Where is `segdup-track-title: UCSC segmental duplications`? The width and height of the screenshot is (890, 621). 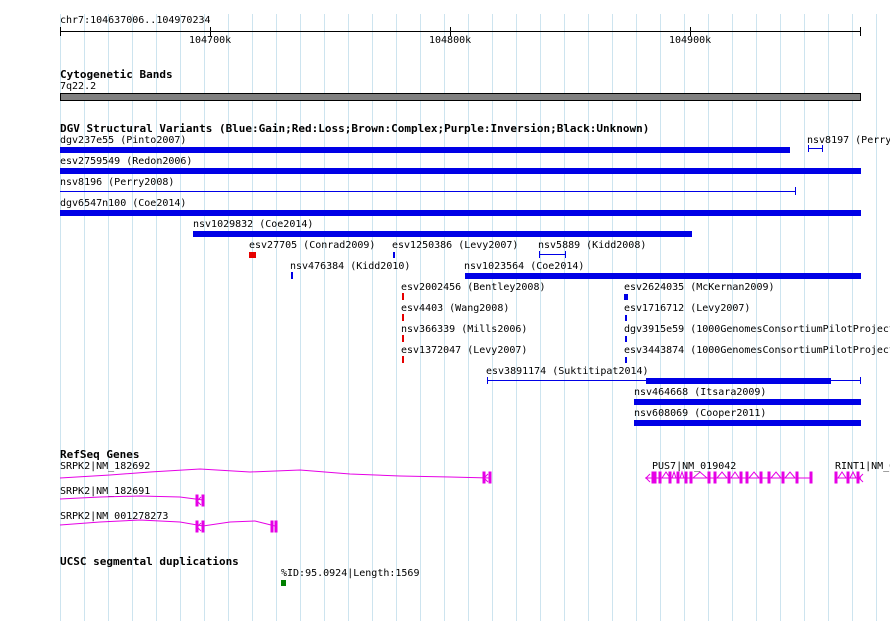 segdup-track-title: UCSC segmental duplications is located at coordinates (149, 561).